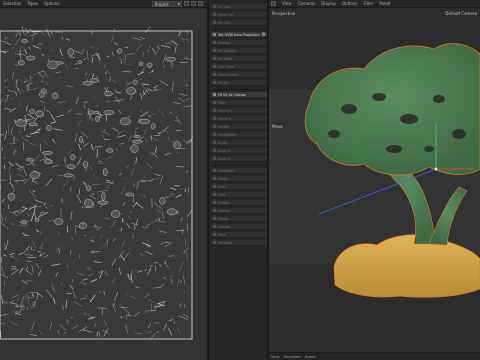 This screenshot has height=360, width=480. Describe the element at coordinates (51, 3) in the screenshot. I see `uv-menu-options: Options` at that location.